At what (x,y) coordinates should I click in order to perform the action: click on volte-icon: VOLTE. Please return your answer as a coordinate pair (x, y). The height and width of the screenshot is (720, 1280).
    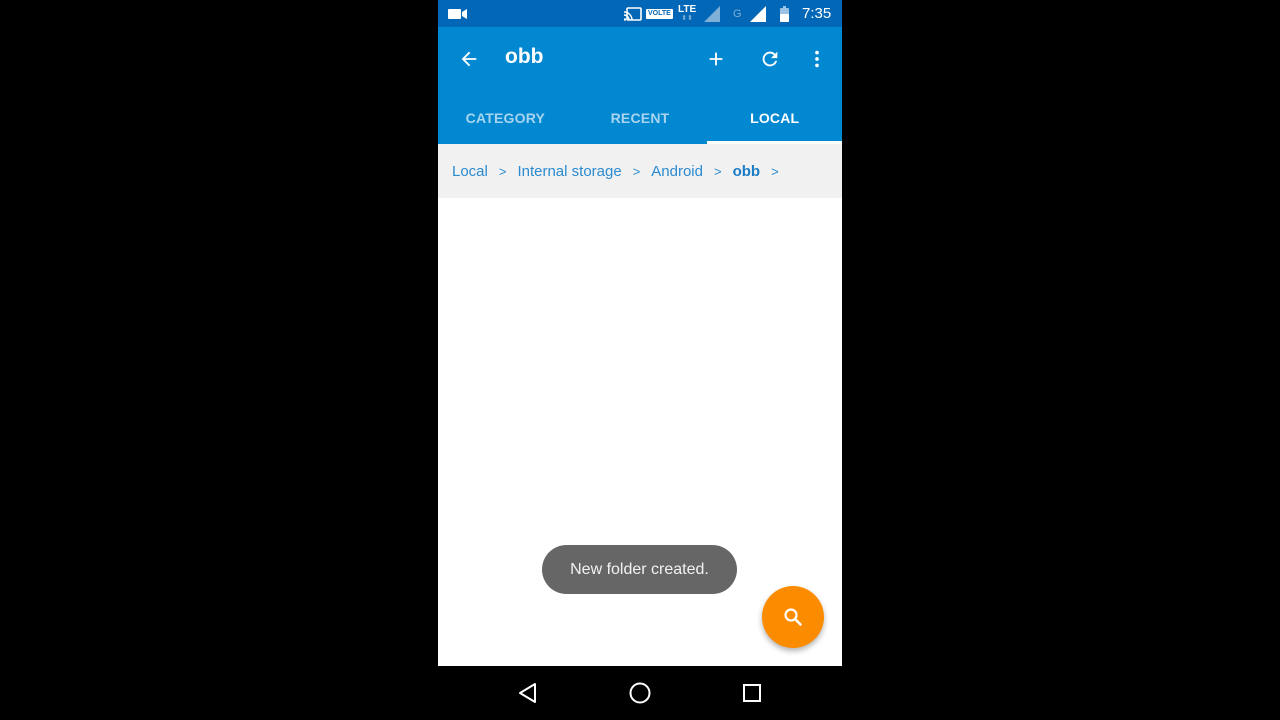
    Looking at the image, I should click on (659, 13).